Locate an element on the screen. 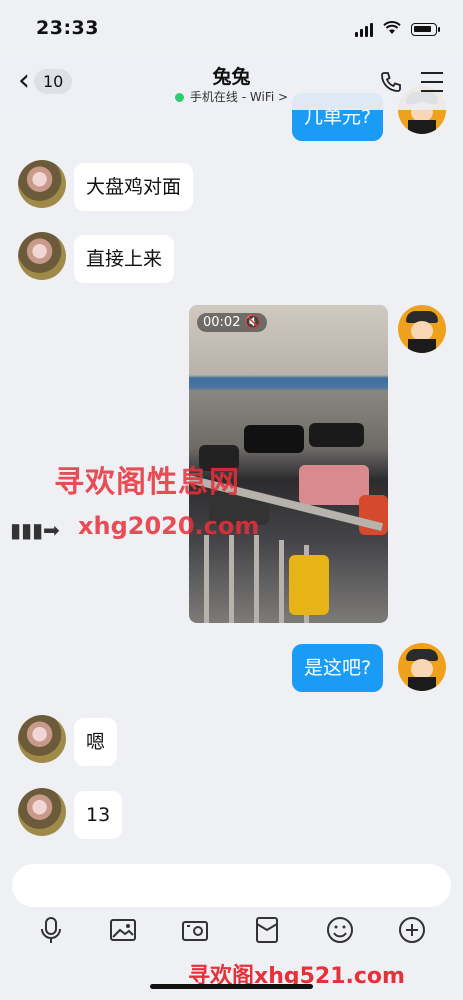  wifi-icon is located at coordinates (392, 29).